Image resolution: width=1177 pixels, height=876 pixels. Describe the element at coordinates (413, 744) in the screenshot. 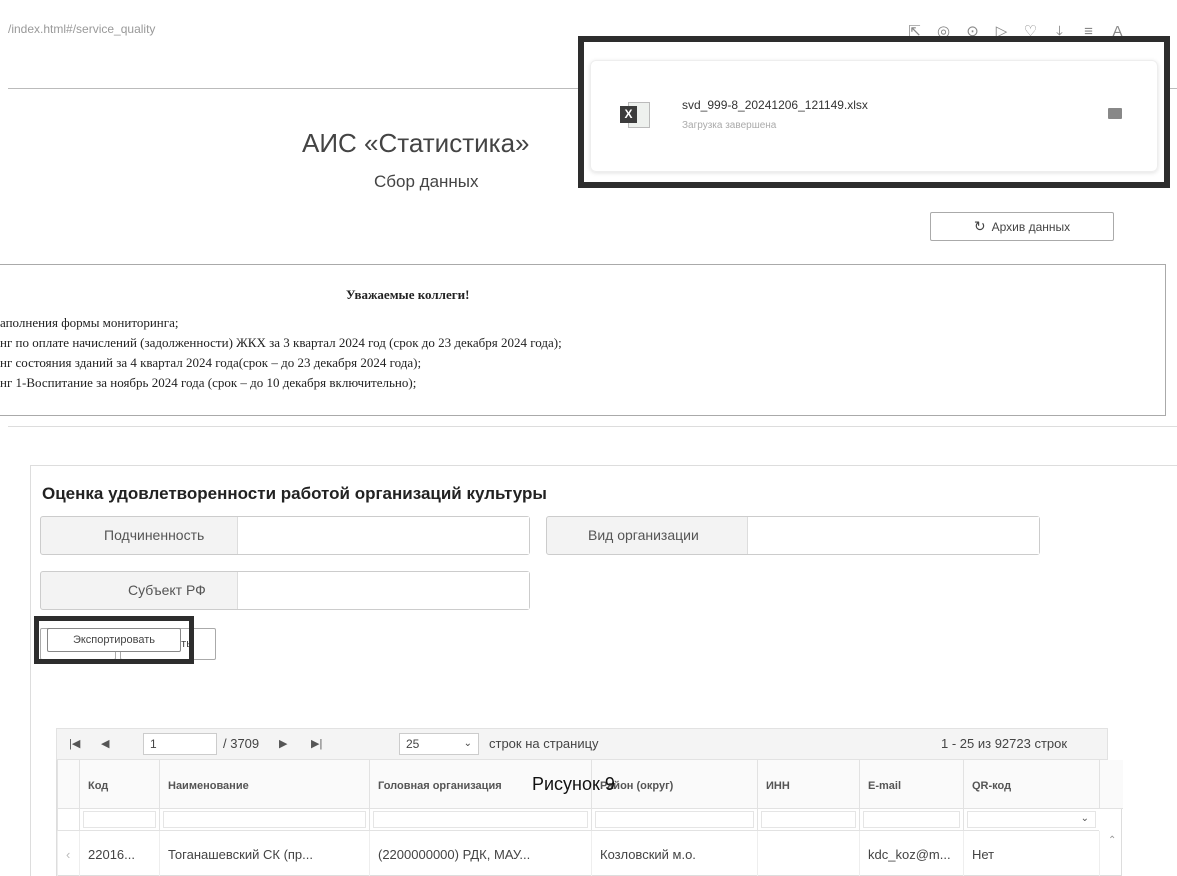

I see `page-size-value: 25` at that location.